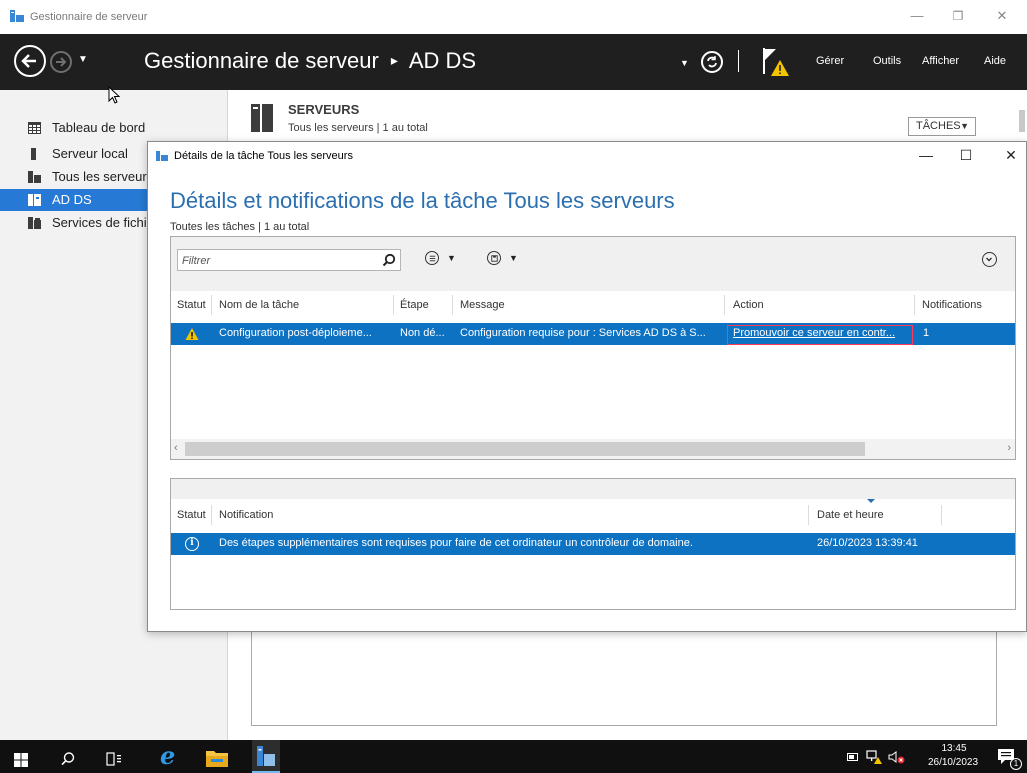 This screenshot has width=1027, height=773. I want to click on notification-flag-warning-icon, so click(775, 62).